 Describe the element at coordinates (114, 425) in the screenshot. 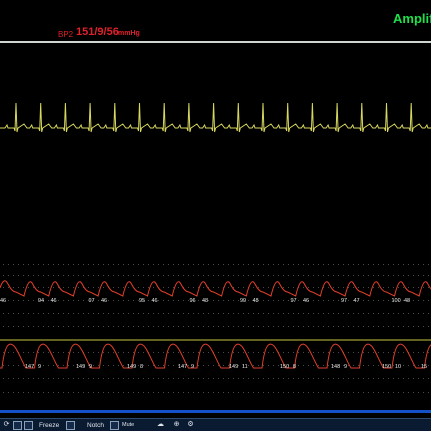

I see `mute-checkbox` at that location.